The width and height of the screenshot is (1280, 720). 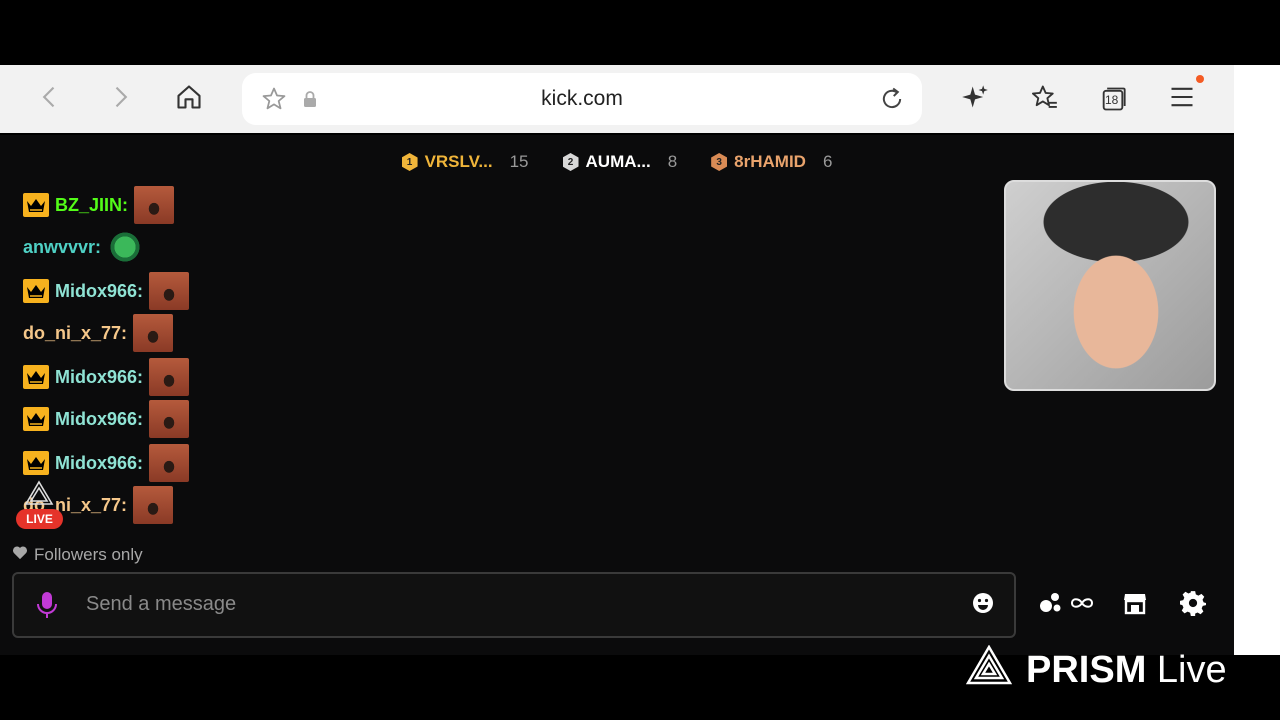 I want to click on tab-count: 18, so click(x=1112, y=100).